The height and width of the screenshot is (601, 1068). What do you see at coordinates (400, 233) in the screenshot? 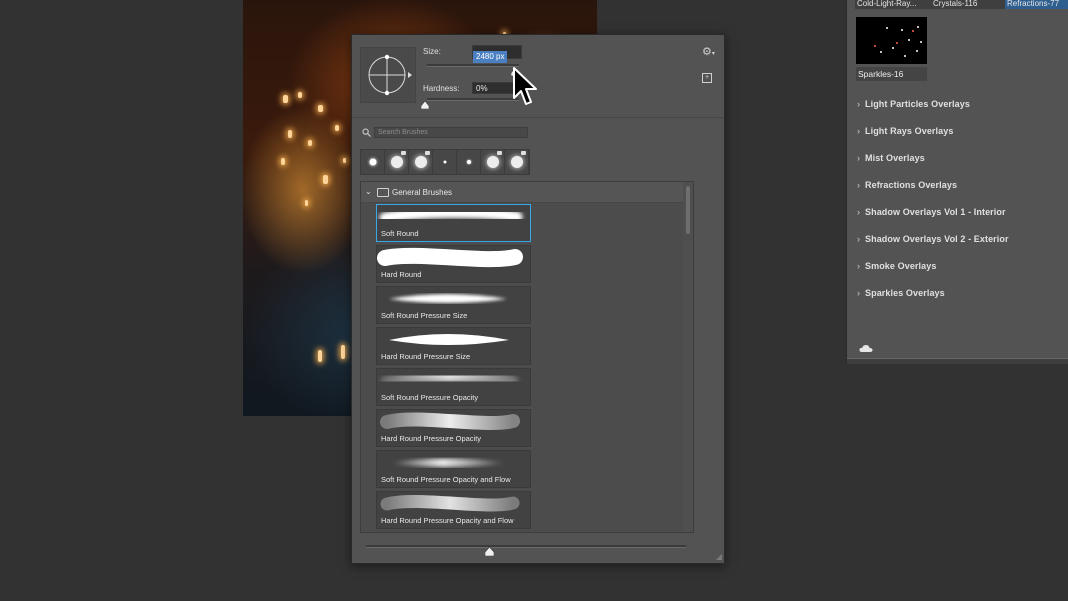
I see `brush-name: Soft Round` at bounding box center [400, 233].